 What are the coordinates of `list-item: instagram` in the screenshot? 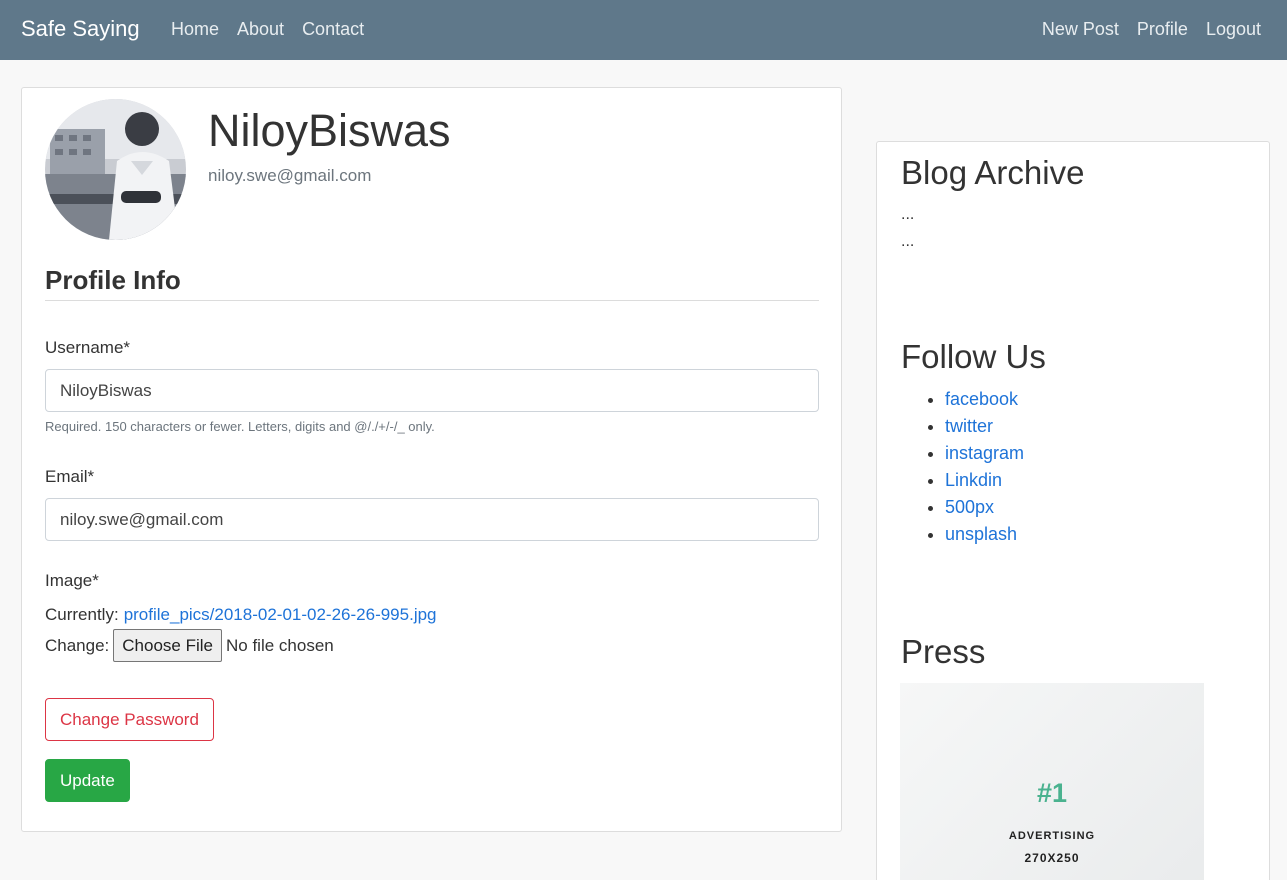 It's located at (984, 453).